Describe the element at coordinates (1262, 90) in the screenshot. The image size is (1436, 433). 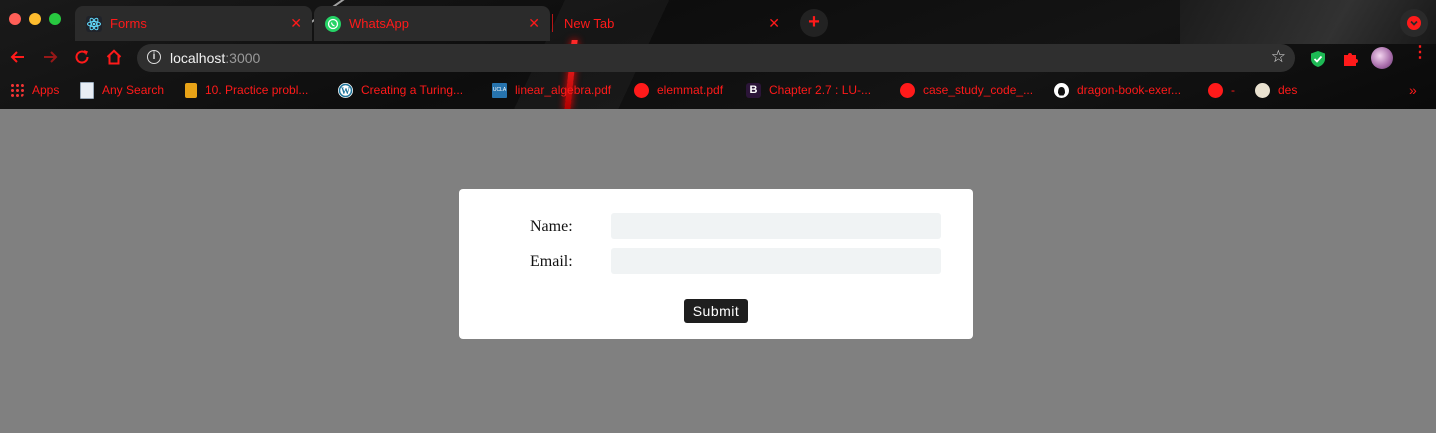
I see `viking-icon` at that location.